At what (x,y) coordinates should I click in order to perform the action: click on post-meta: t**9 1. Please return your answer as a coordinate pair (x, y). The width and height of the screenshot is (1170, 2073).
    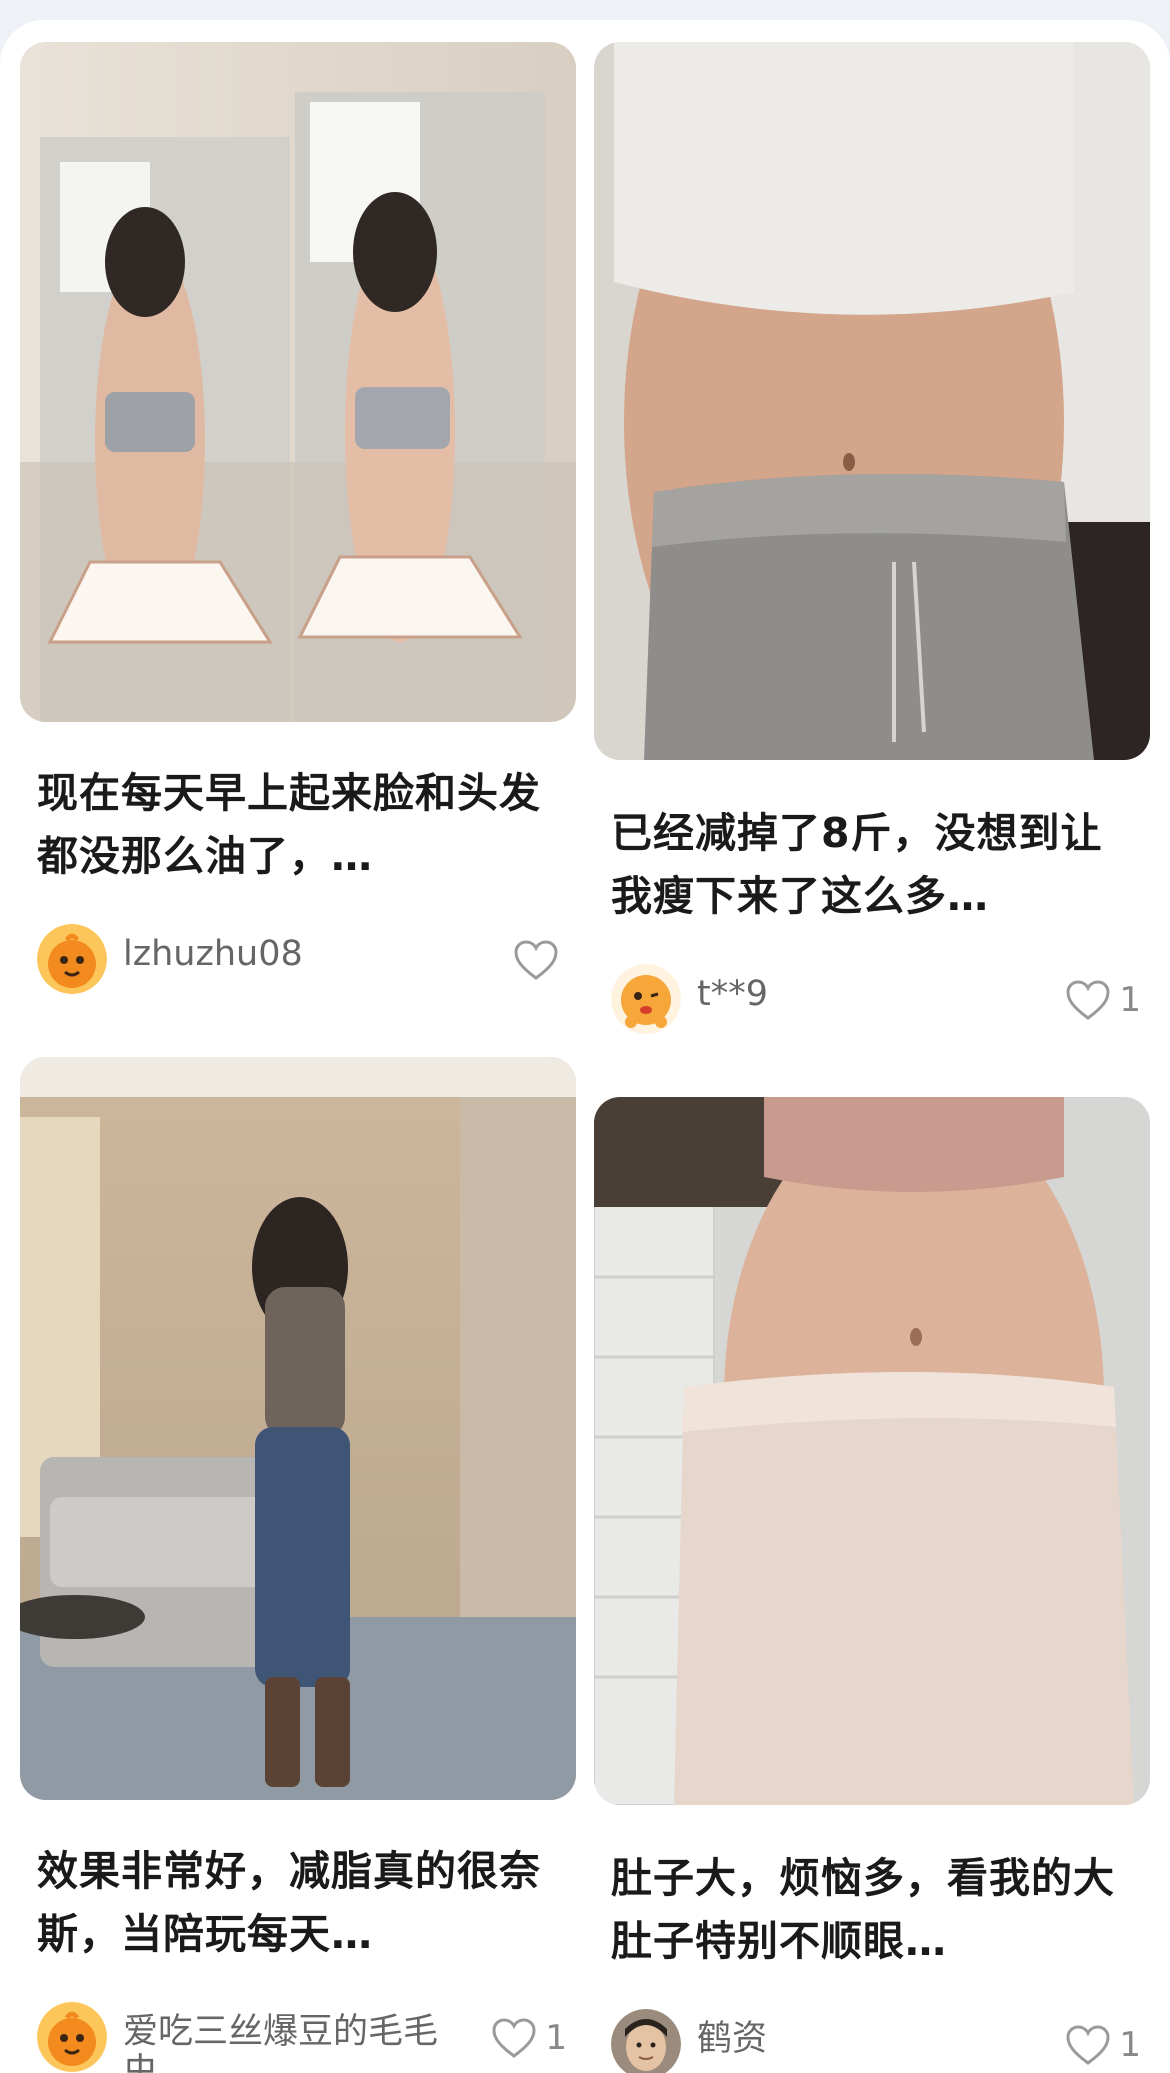
    Looking at the image, I should click on (876, 1000).